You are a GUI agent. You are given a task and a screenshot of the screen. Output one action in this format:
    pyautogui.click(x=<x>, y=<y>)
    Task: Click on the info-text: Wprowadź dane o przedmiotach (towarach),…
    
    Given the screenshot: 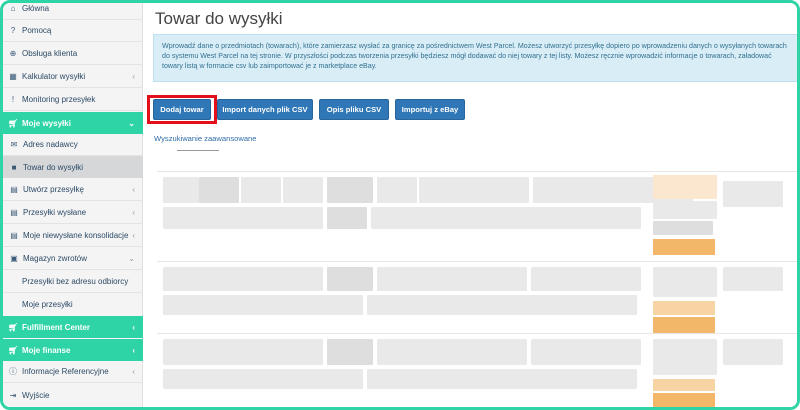 What is the action you would take?
    pyautogui.click(x=474, y=56)
    